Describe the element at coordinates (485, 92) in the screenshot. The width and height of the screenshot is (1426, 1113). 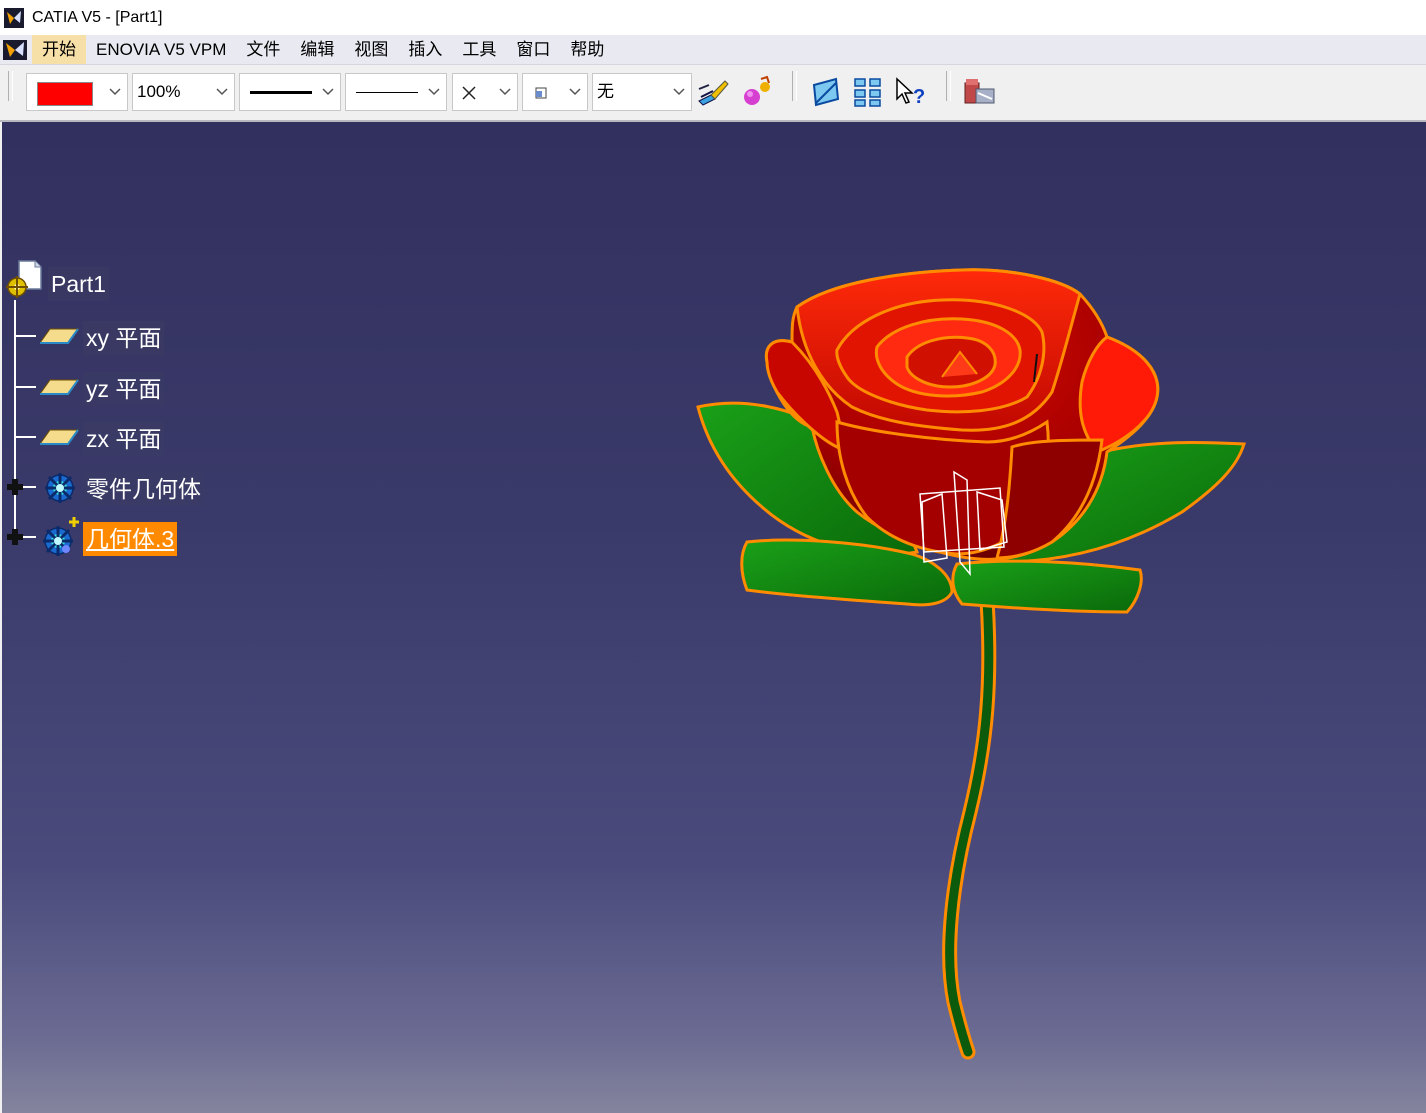
I see `point-symbol-dropdown` at that location.